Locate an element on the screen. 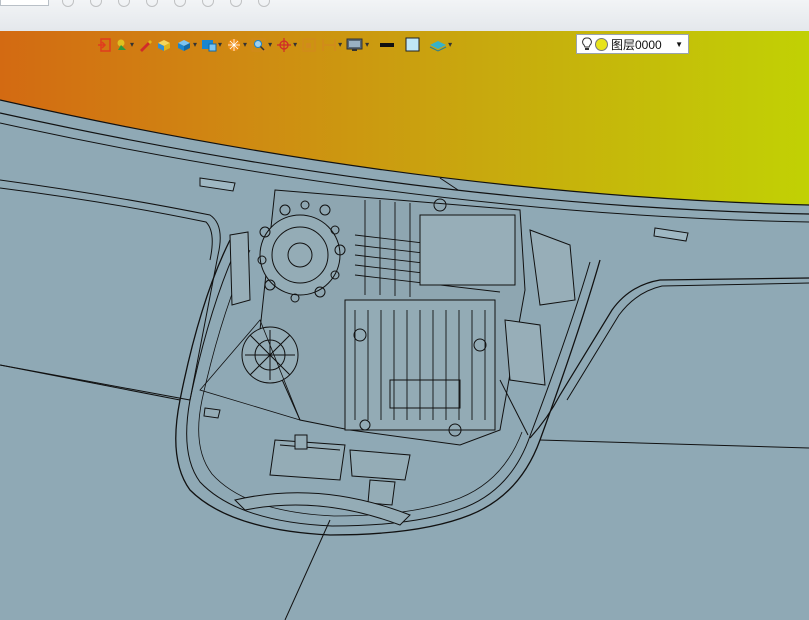 The image size is (809, 620). lightbulb-icon is located at coordinates (587, 44).